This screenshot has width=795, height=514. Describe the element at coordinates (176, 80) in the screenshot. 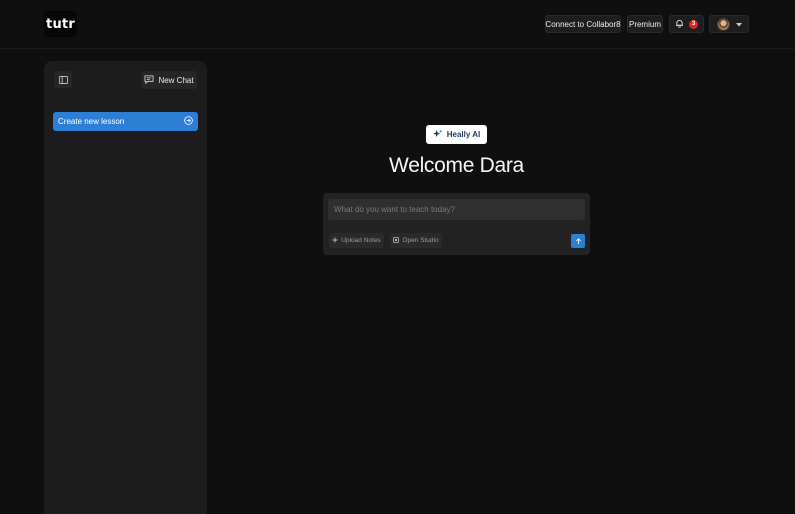

I see `new-chat-label: New Chat` at that location.